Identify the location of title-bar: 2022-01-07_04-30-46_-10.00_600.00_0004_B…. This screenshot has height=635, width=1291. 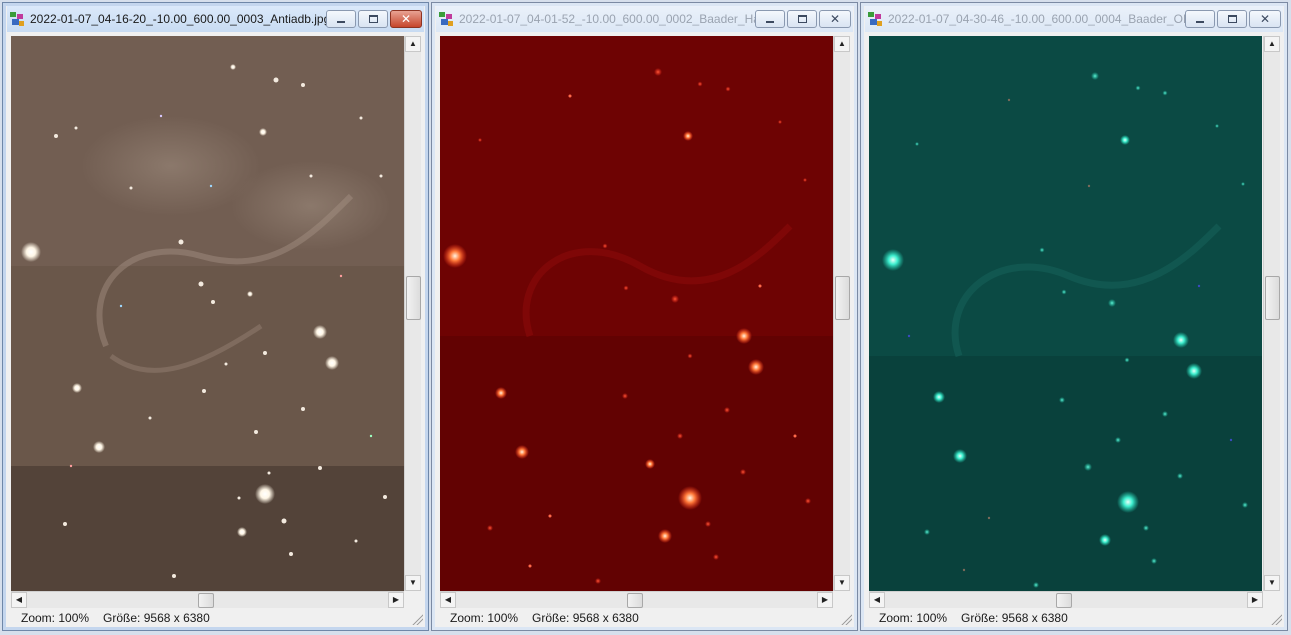
(1074, 19).